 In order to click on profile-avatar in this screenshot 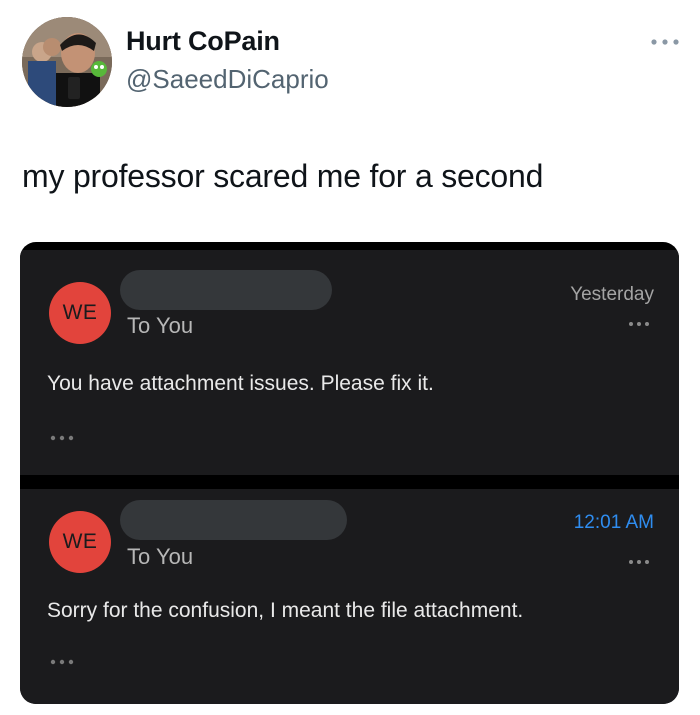, I will do `click(67, 62)`.